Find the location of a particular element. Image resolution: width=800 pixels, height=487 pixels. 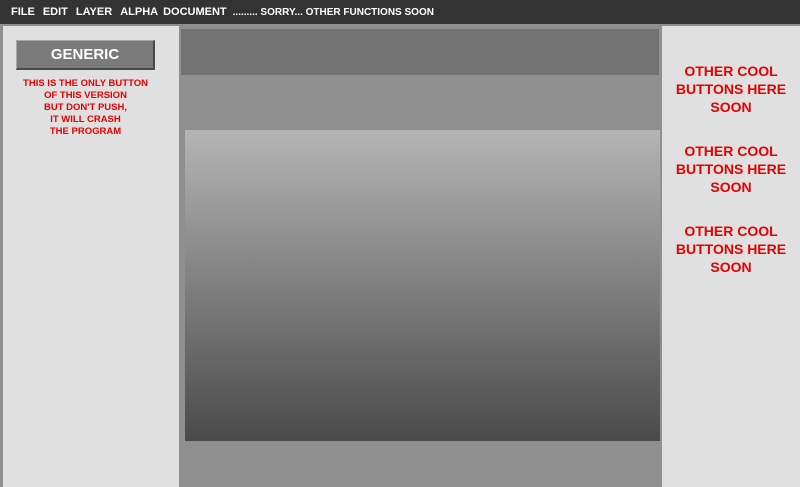

warning-line: IT WILL CRASH is located at coordinates (85, 119).